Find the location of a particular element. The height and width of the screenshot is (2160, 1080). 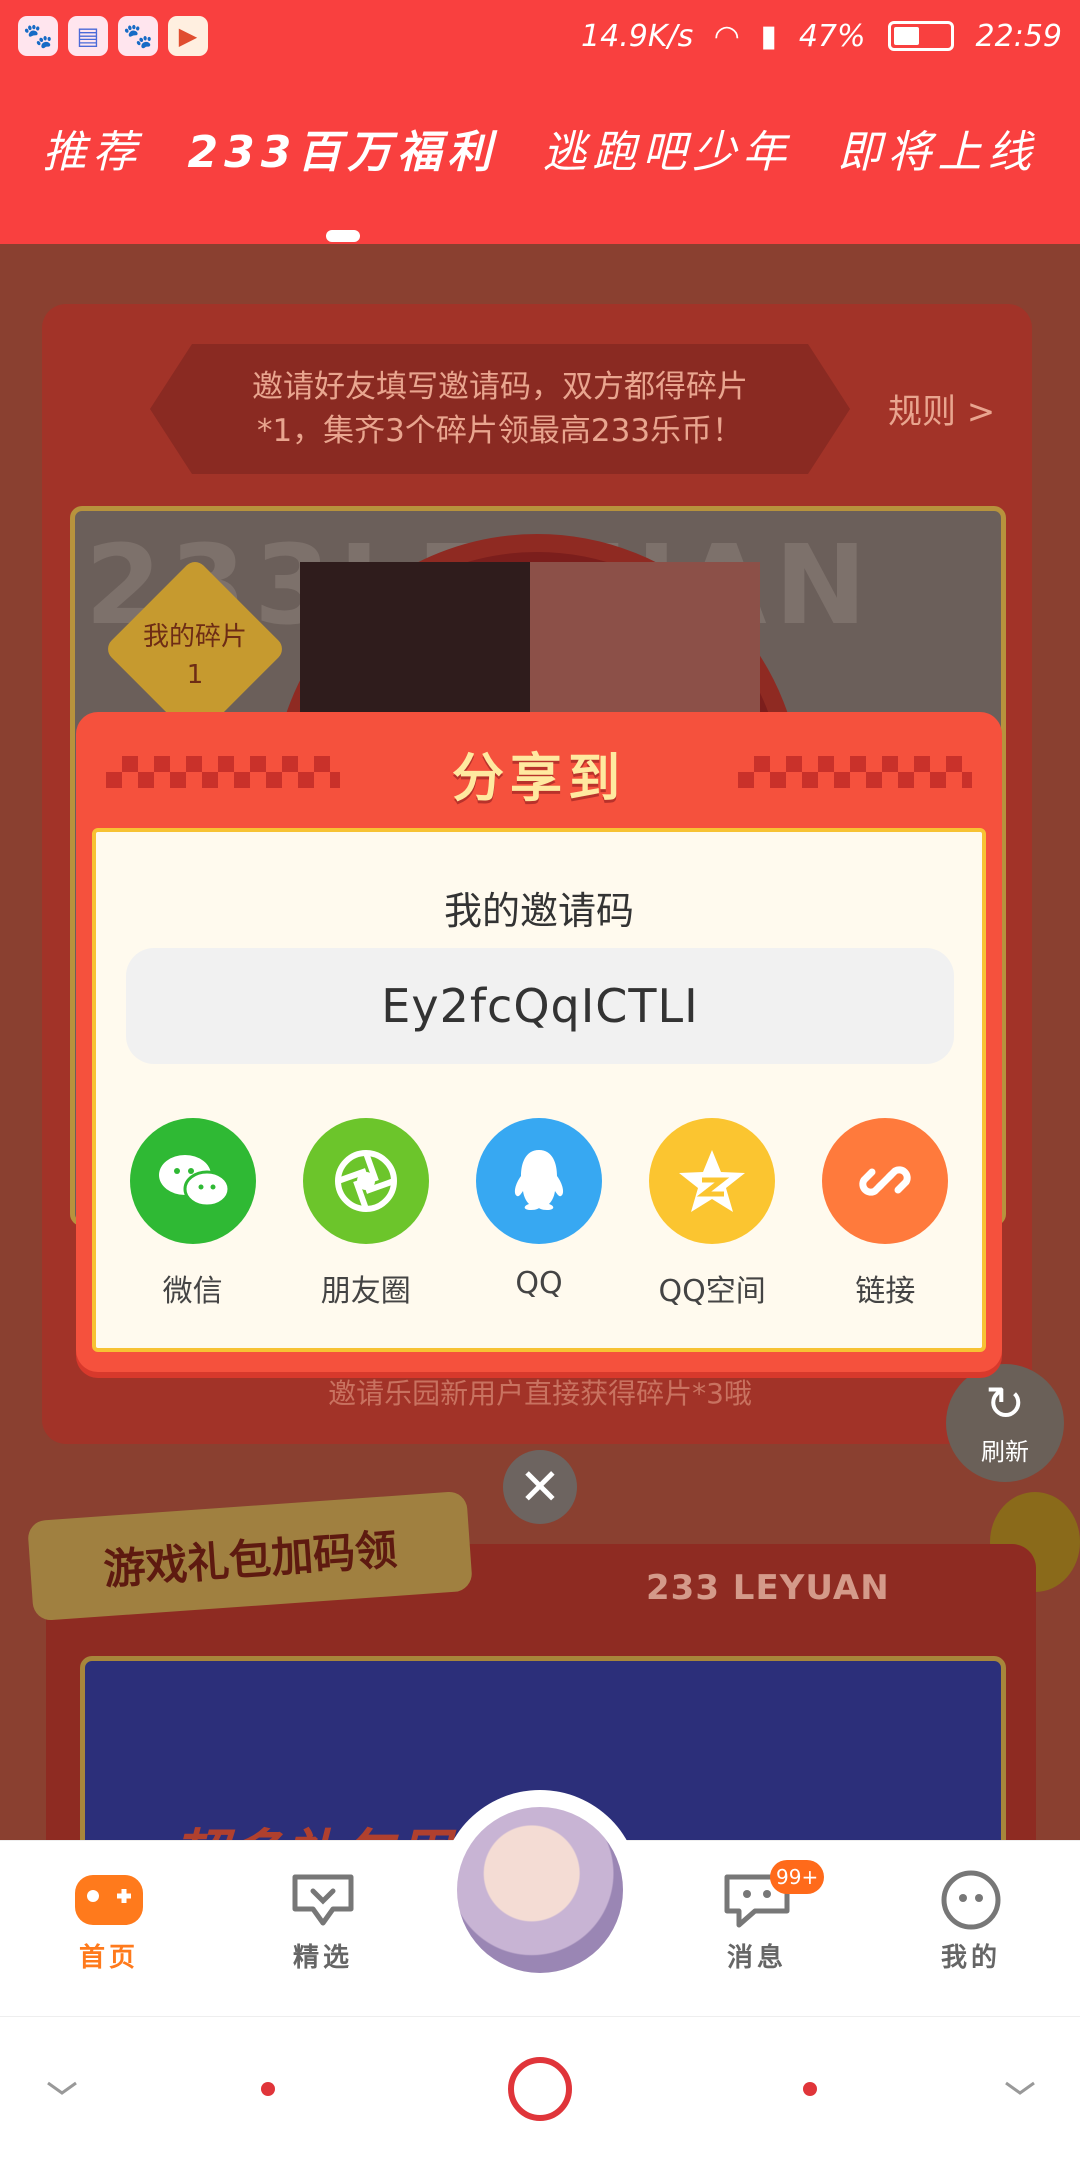

share-options: 微信 朋友圈 QQ QQ空间 链接 is located at coordinates (539, 1214).